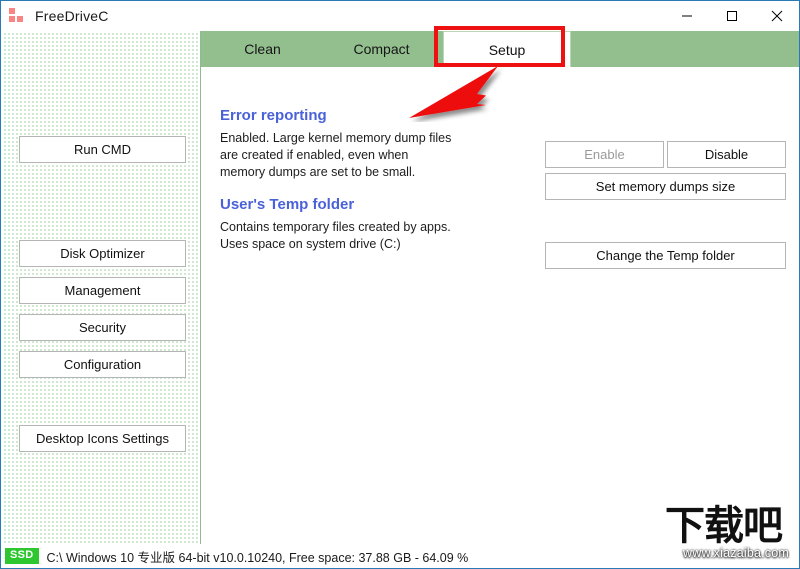 This screenshot has height=569, width=800. I want to click on close-icon, so click(776, 16).